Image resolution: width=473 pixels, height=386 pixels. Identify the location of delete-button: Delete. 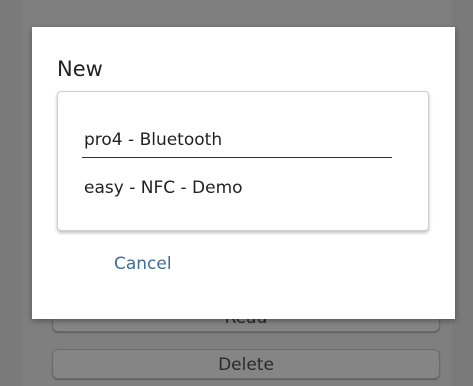
(246, 364).